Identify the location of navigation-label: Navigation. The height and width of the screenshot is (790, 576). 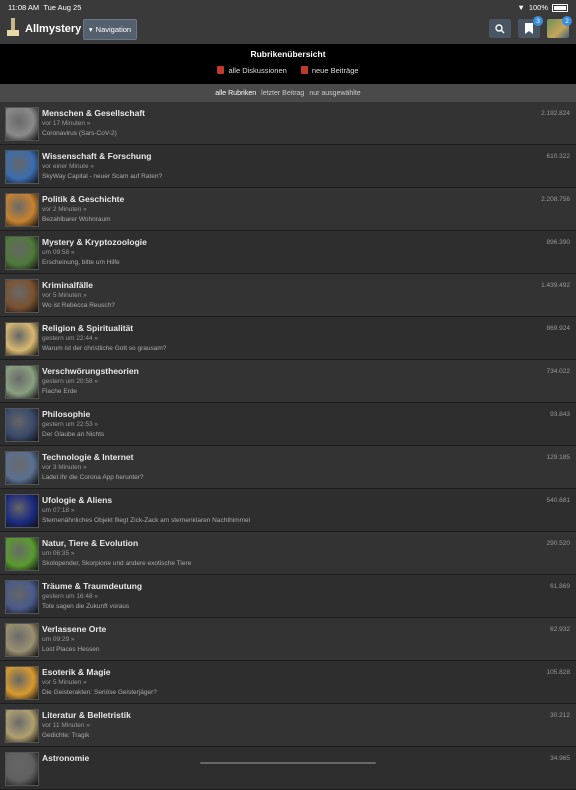
(113, 29).